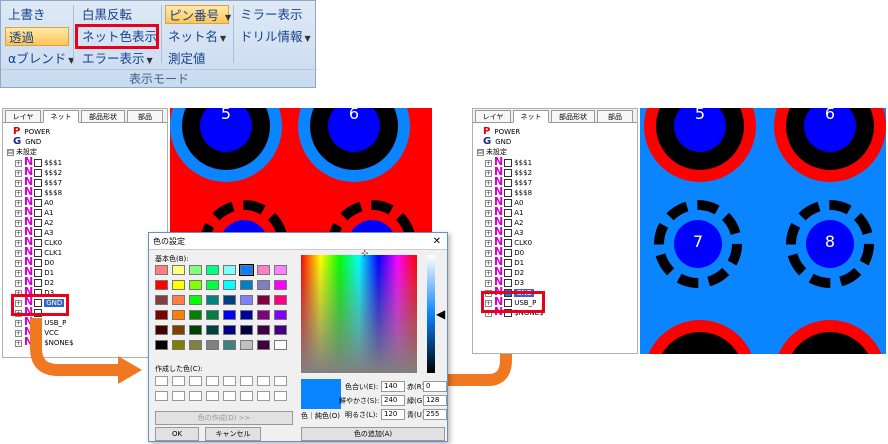  What do you see at coordinates (435, 414) in the screenshot?
I see `blue-field: 255` at bounding box center [435, 414].